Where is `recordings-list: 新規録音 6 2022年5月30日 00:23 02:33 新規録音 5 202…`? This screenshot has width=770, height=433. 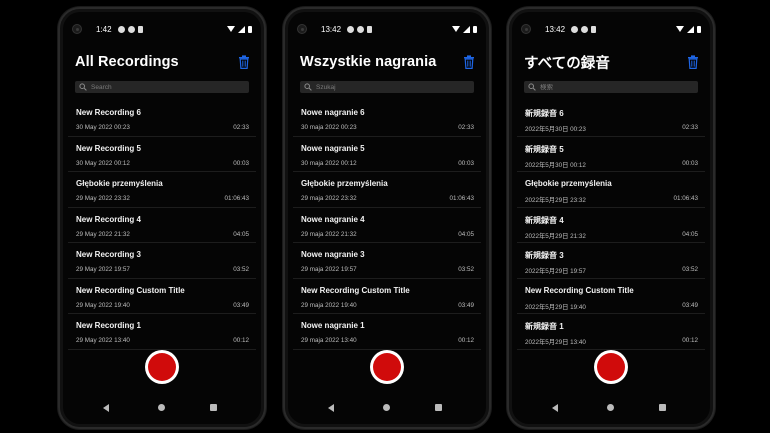 recordings-list: 新規録音 6 2022年5月30日 00:23 02:33 新規録音 5 202… is located at coordinates (611, 225).